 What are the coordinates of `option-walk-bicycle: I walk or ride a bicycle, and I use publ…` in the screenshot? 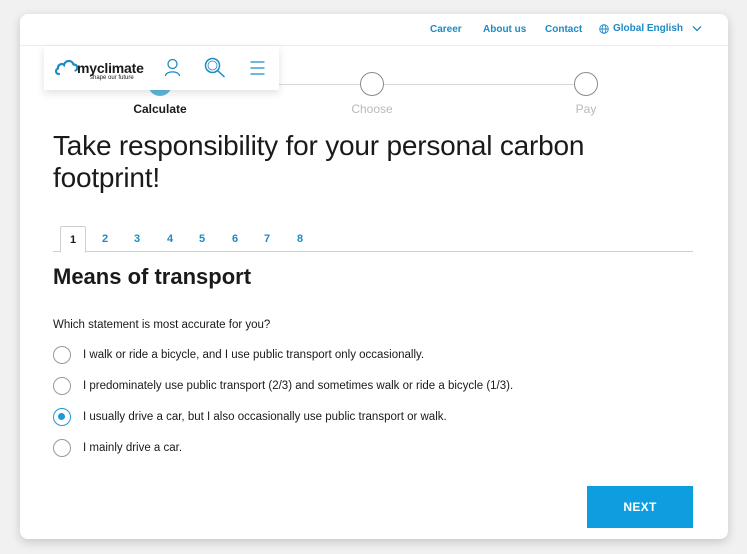 It's located at (238, 355).